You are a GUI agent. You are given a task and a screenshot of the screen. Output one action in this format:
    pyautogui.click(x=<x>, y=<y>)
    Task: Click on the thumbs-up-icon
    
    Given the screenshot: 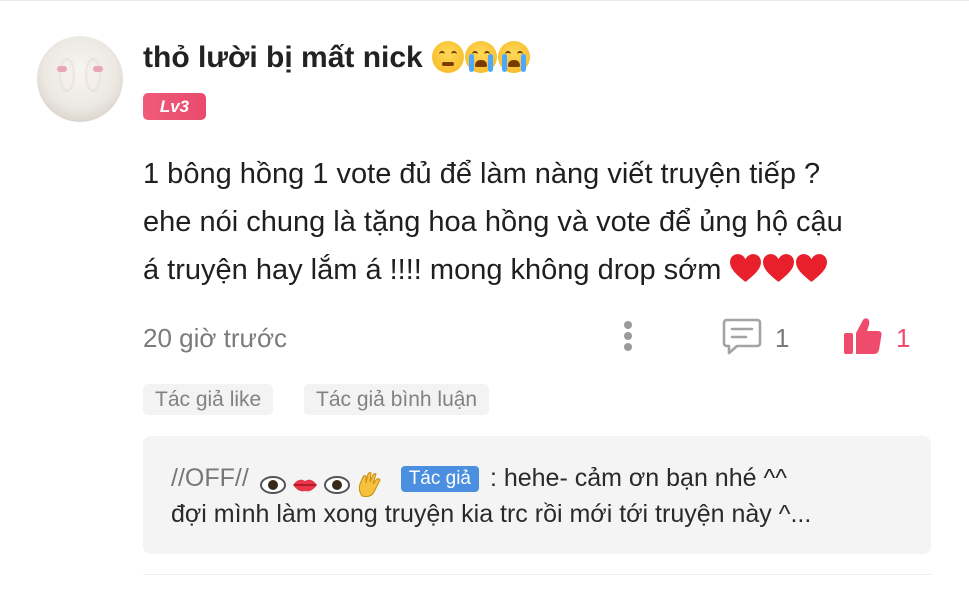 What is the action you would take?
    pyautogui.click(x=863, y=336)
    